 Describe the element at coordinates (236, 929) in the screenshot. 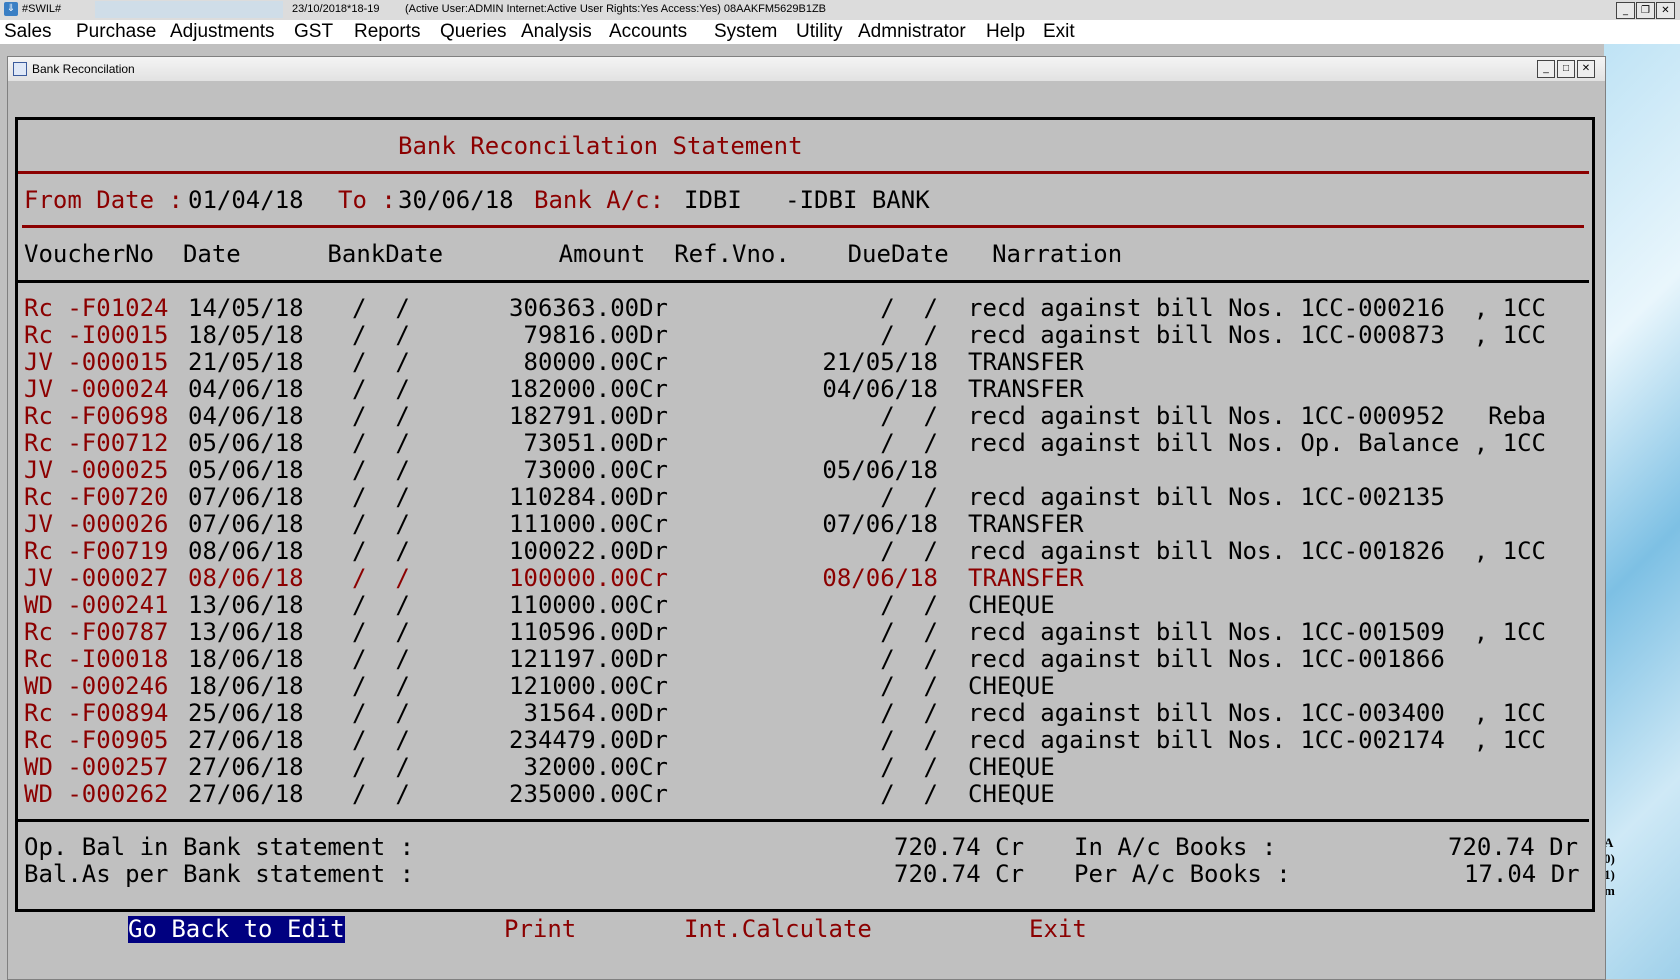

I see `go-back-to-edit-button: Go Back to Edit` at that location.